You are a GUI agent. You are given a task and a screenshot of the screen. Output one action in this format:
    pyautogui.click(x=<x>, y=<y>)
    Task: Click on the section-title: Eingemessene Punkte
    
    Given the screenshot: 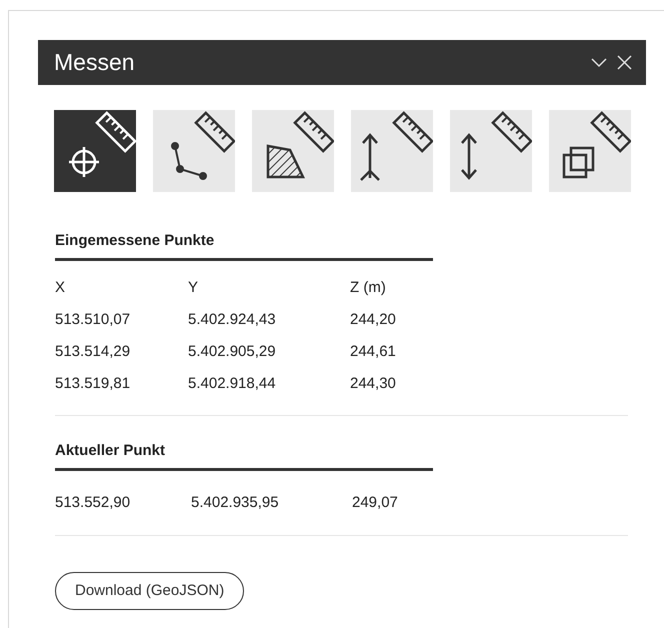 What is the action you would take?
    pyautogui.click(x=244, y=245)
    